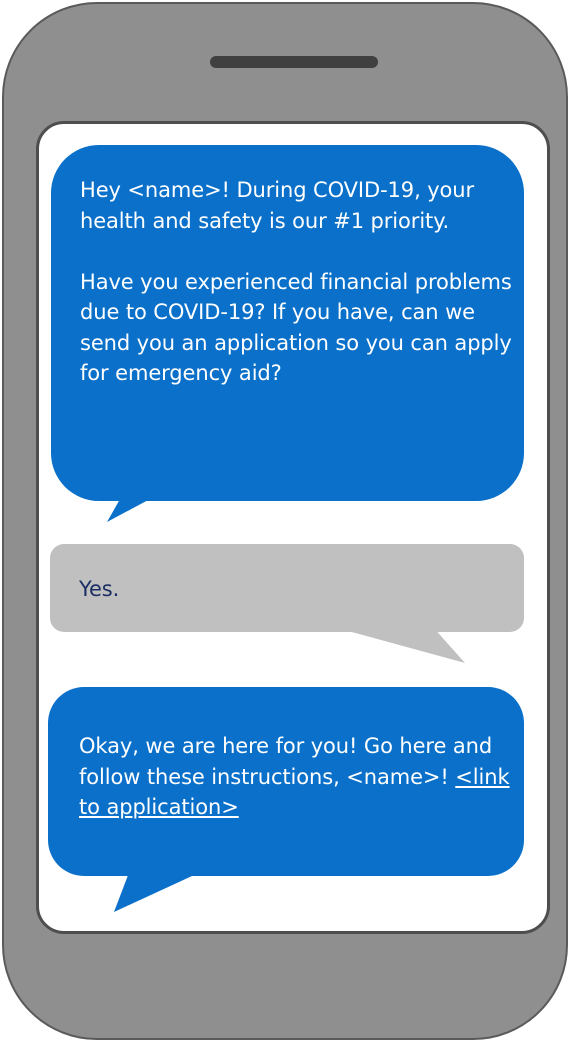  I want to click on message-3-tail, so click(159, 891).